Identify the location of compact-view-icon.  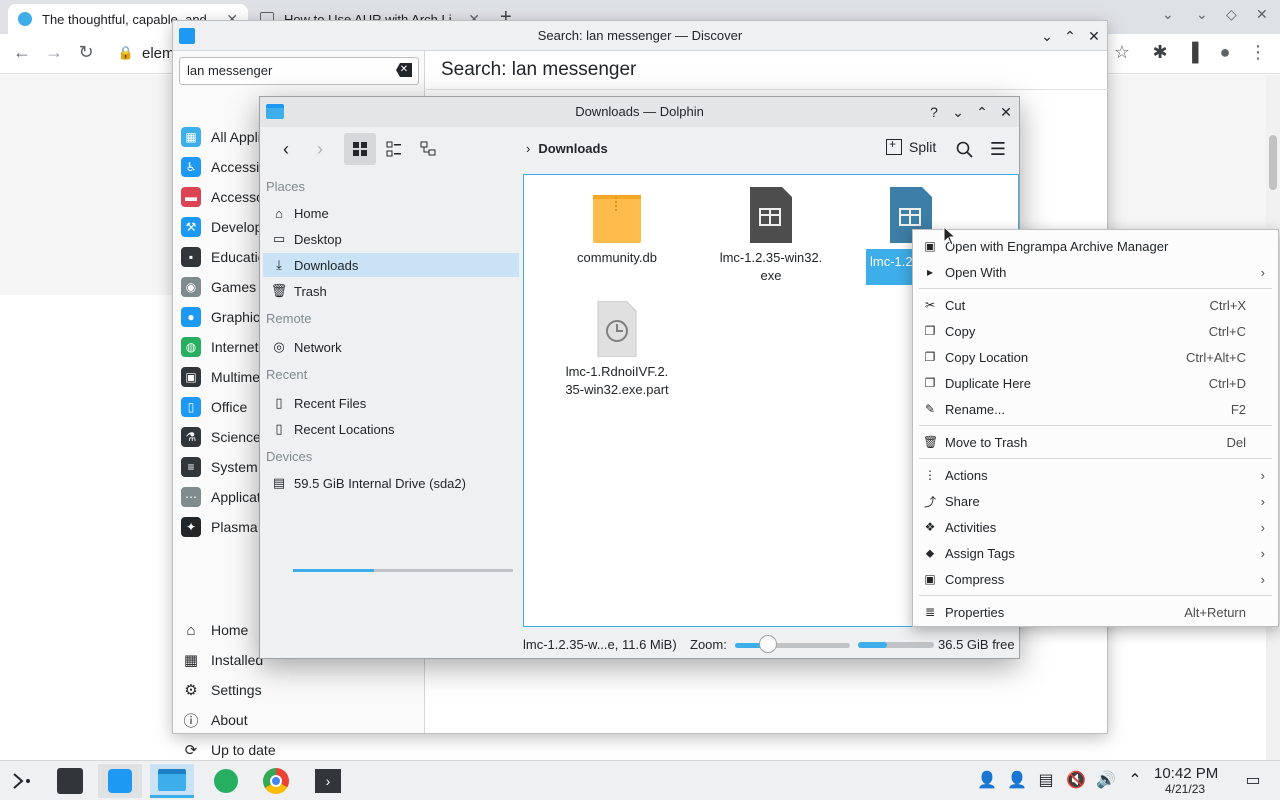
(394, 149).